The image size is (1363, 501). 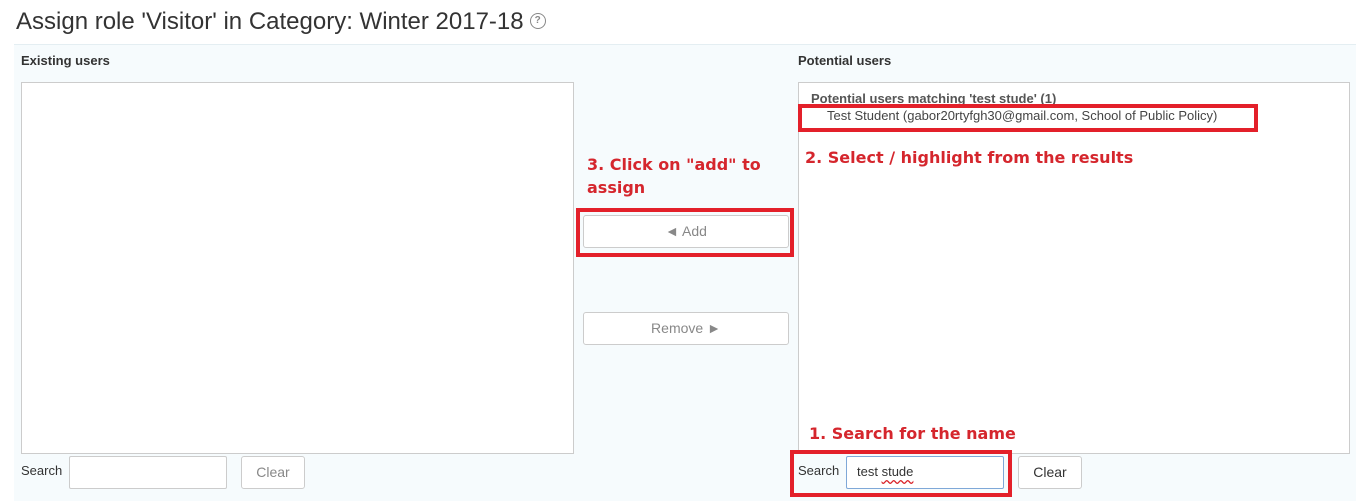 I want to click on annotation-step3: 3. Click on "add" to assign, so click(x=674, y=176).